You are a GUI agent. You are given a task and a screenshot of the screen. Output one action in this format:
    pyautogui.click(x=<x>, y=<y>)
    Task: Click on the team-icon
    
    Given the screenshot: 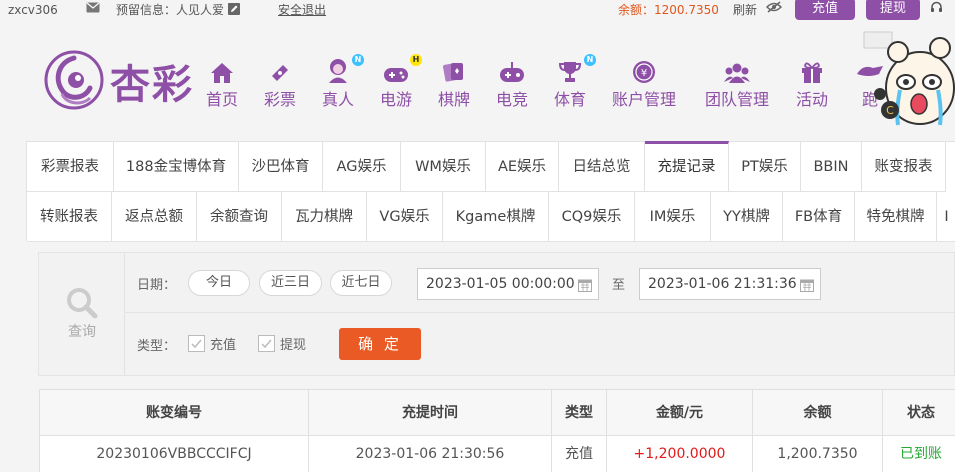 What is the action you would take?
    pyautogui.click(x=737, y=70)
    